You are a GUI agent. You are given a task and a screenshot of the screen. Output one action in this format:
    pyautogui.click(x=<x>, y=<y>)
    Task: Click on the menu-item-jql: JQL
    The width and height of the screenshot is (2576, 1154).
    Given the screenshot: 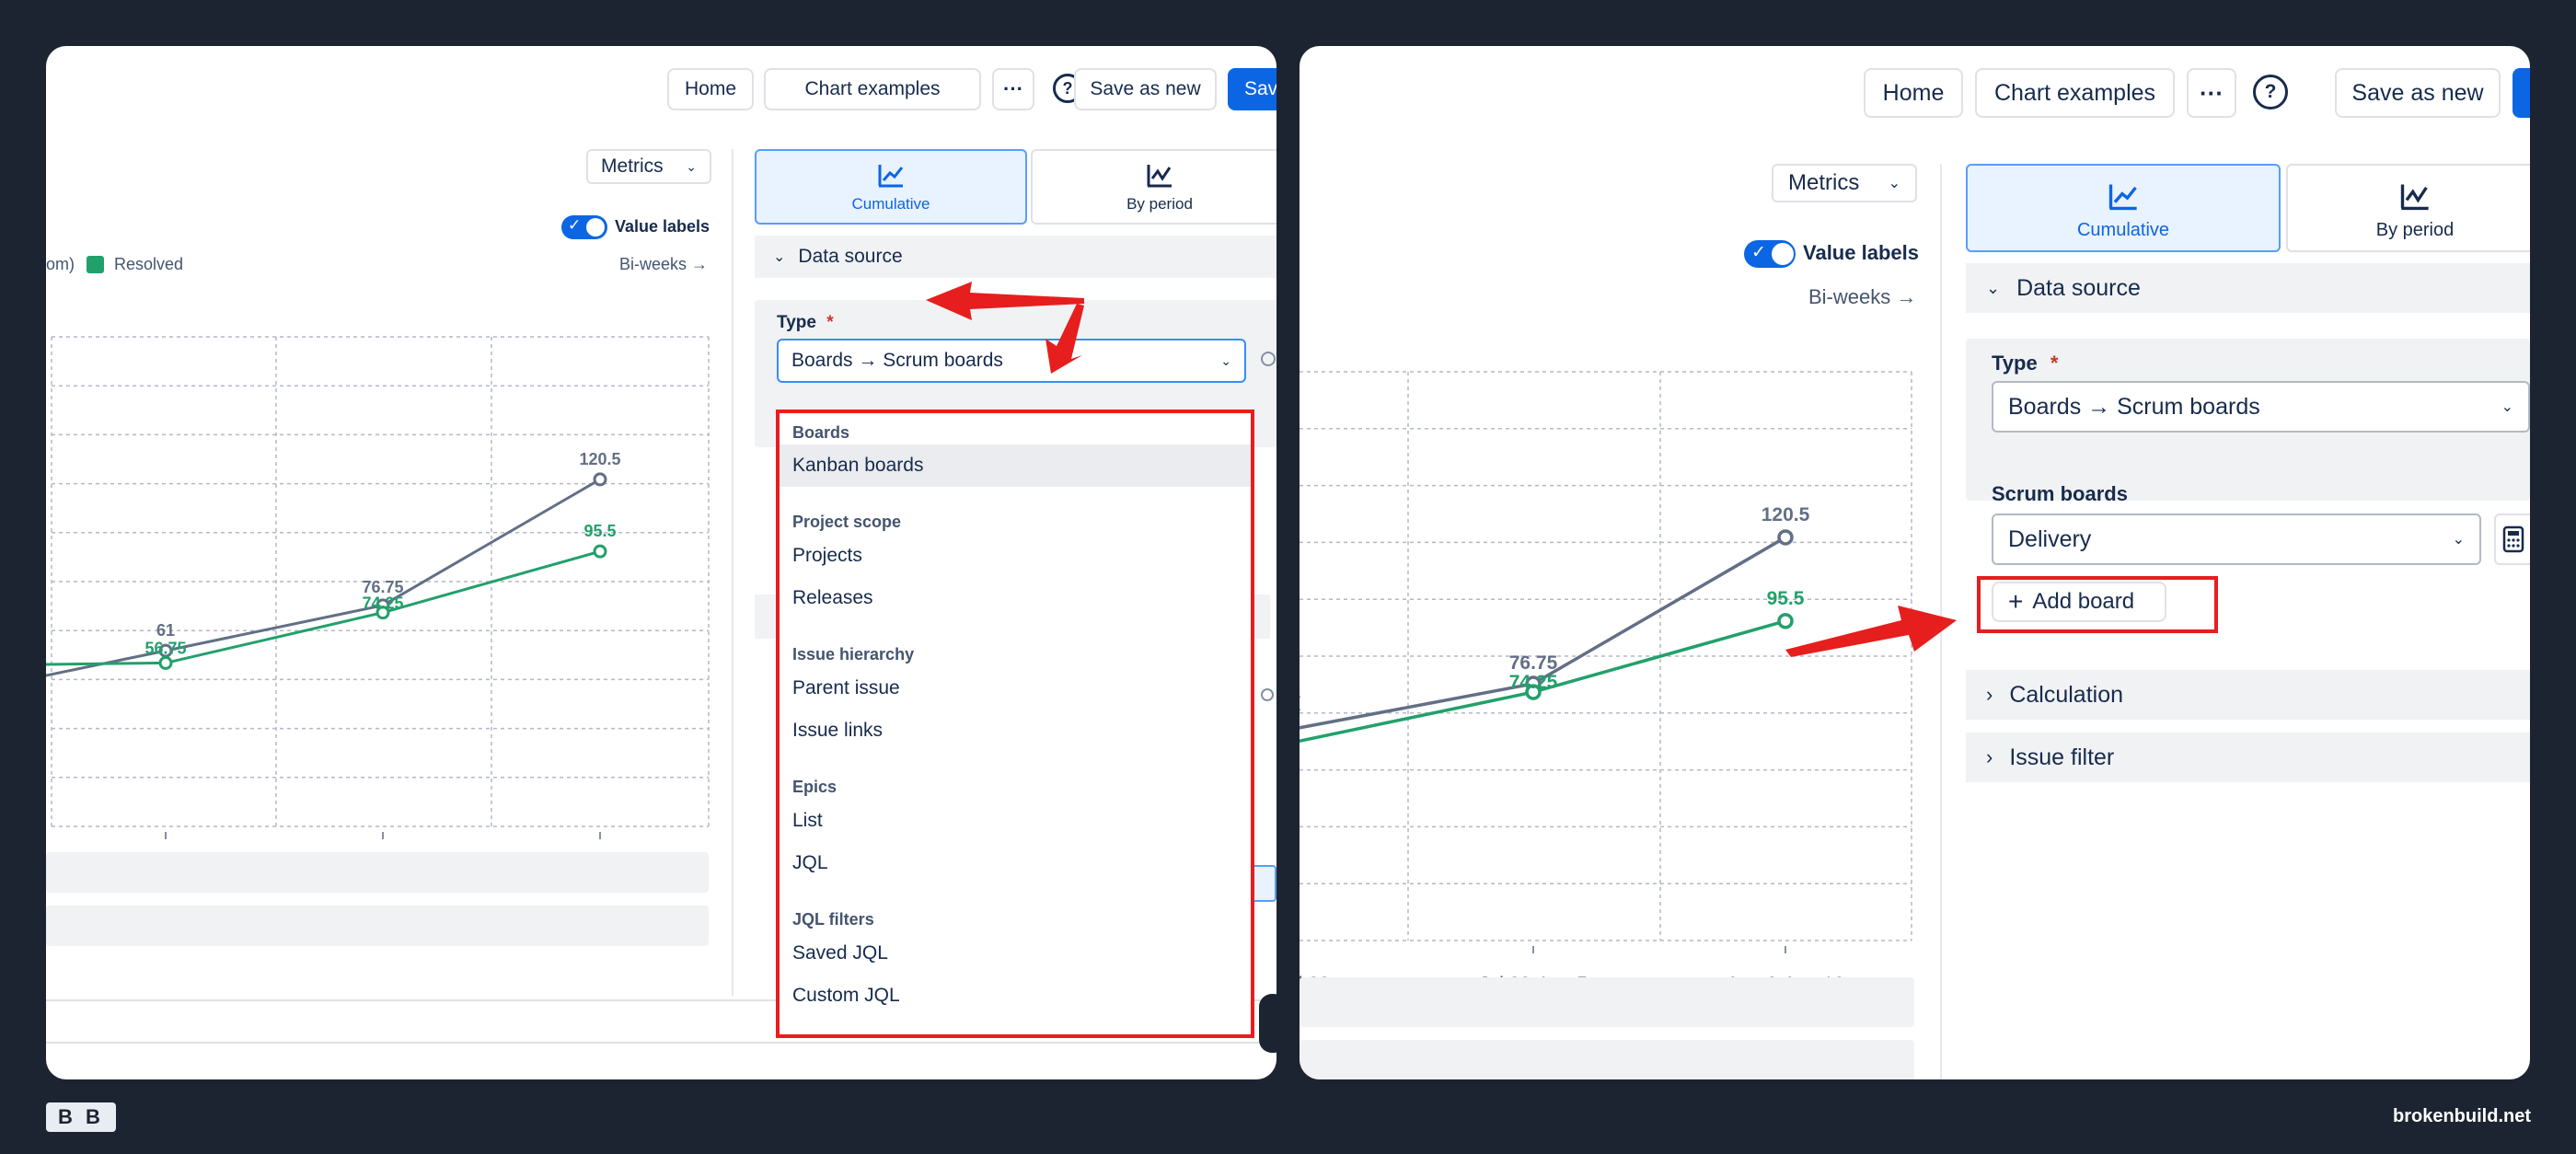 What is the action you would take?
    pyautogui.click(x=1015, y=863)
    